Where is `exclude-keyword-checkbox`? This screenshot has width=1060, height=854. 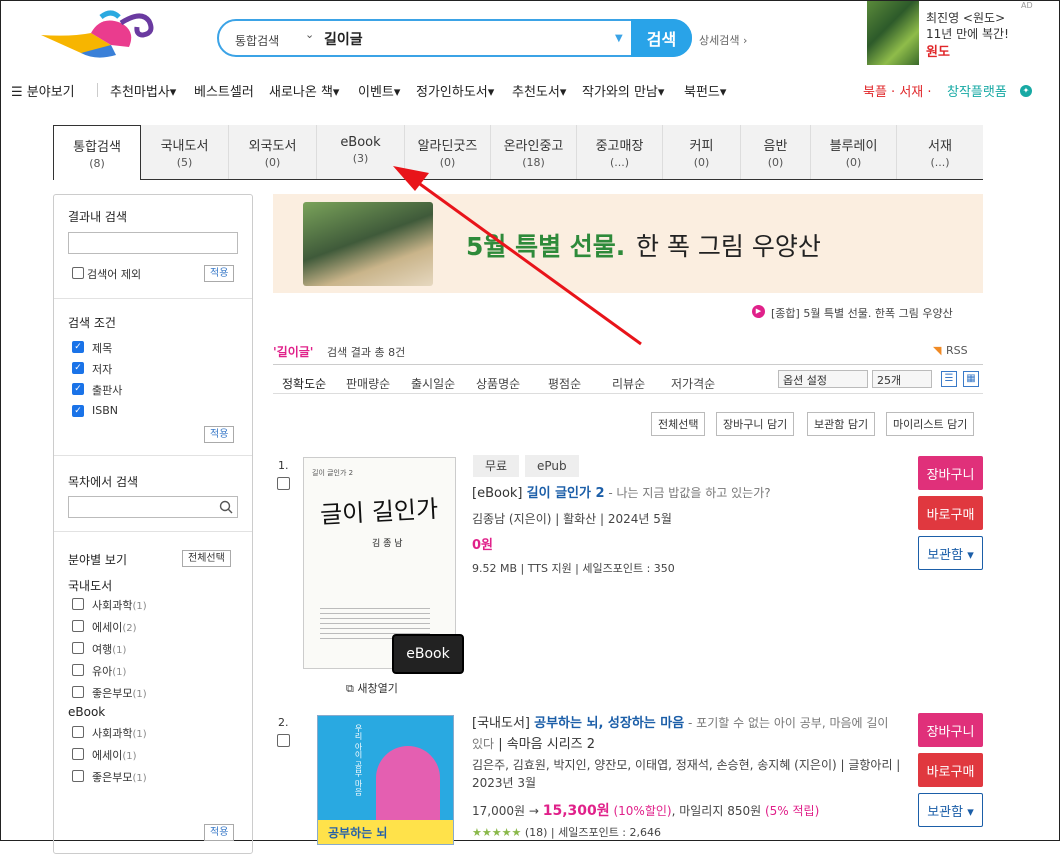
exclude-keyword-checkbox is located at coordinates (78, 273).